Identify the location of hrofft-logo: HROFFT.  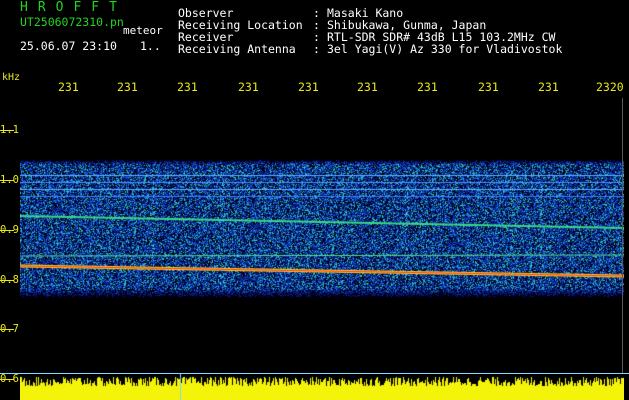
(73, 7).